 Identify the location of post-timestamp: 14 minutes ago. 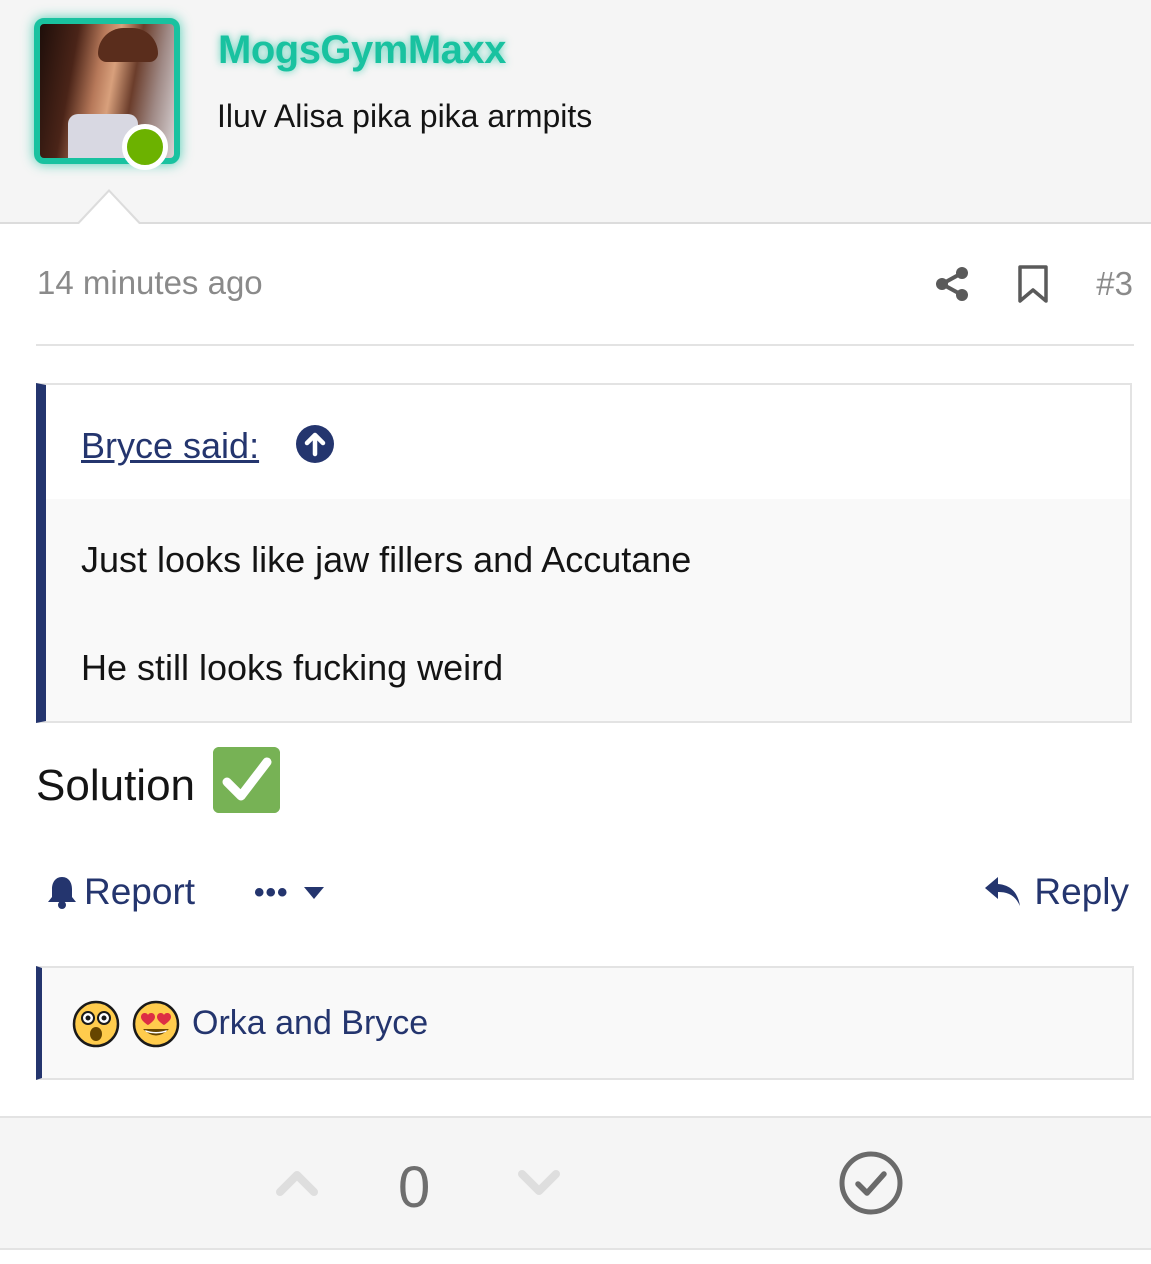
(150, 283).